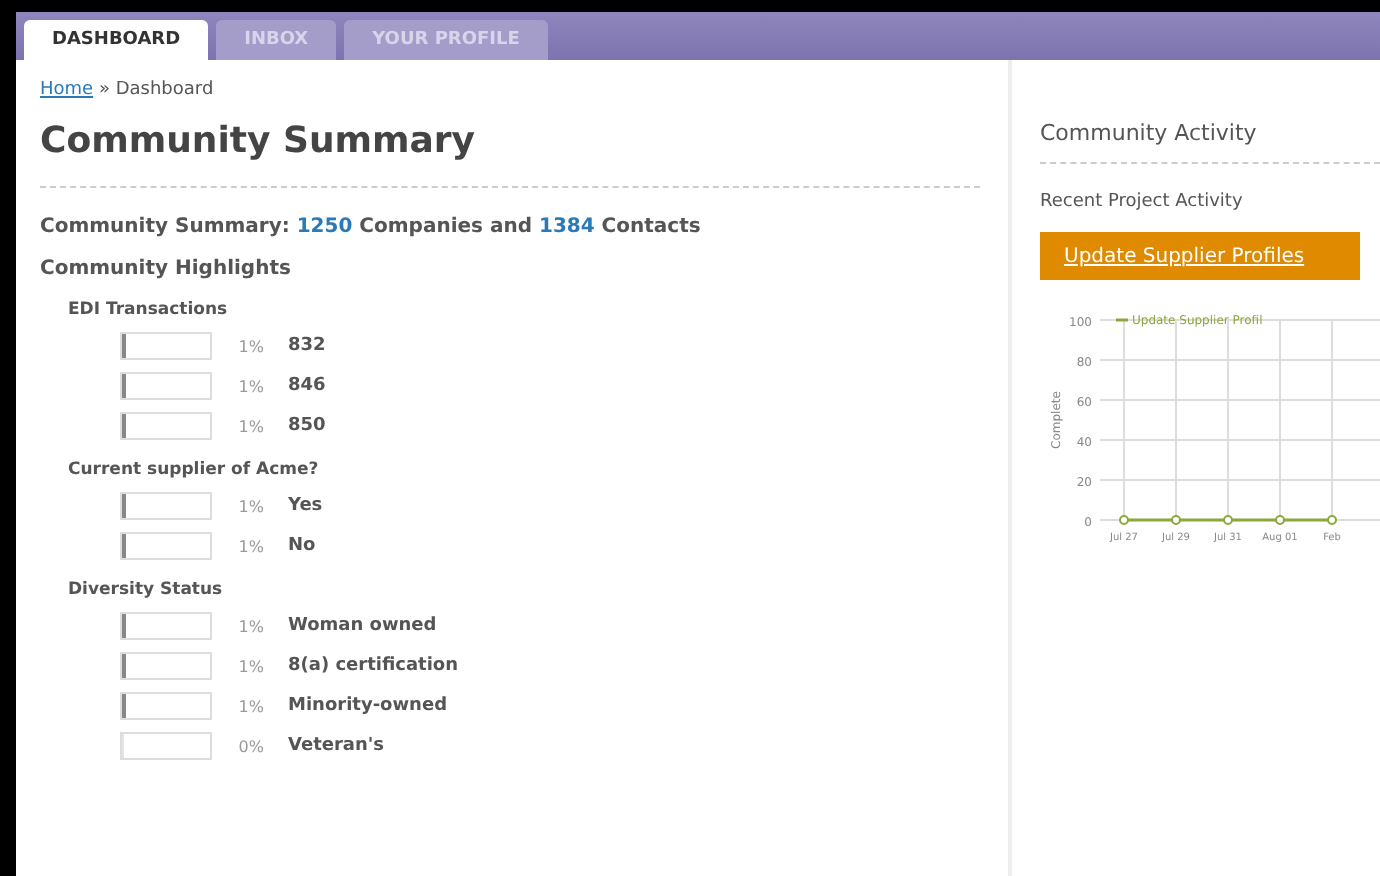 This screenshot has height=876, width=1380. I want to click on row-label: 850, so click(307, 426).